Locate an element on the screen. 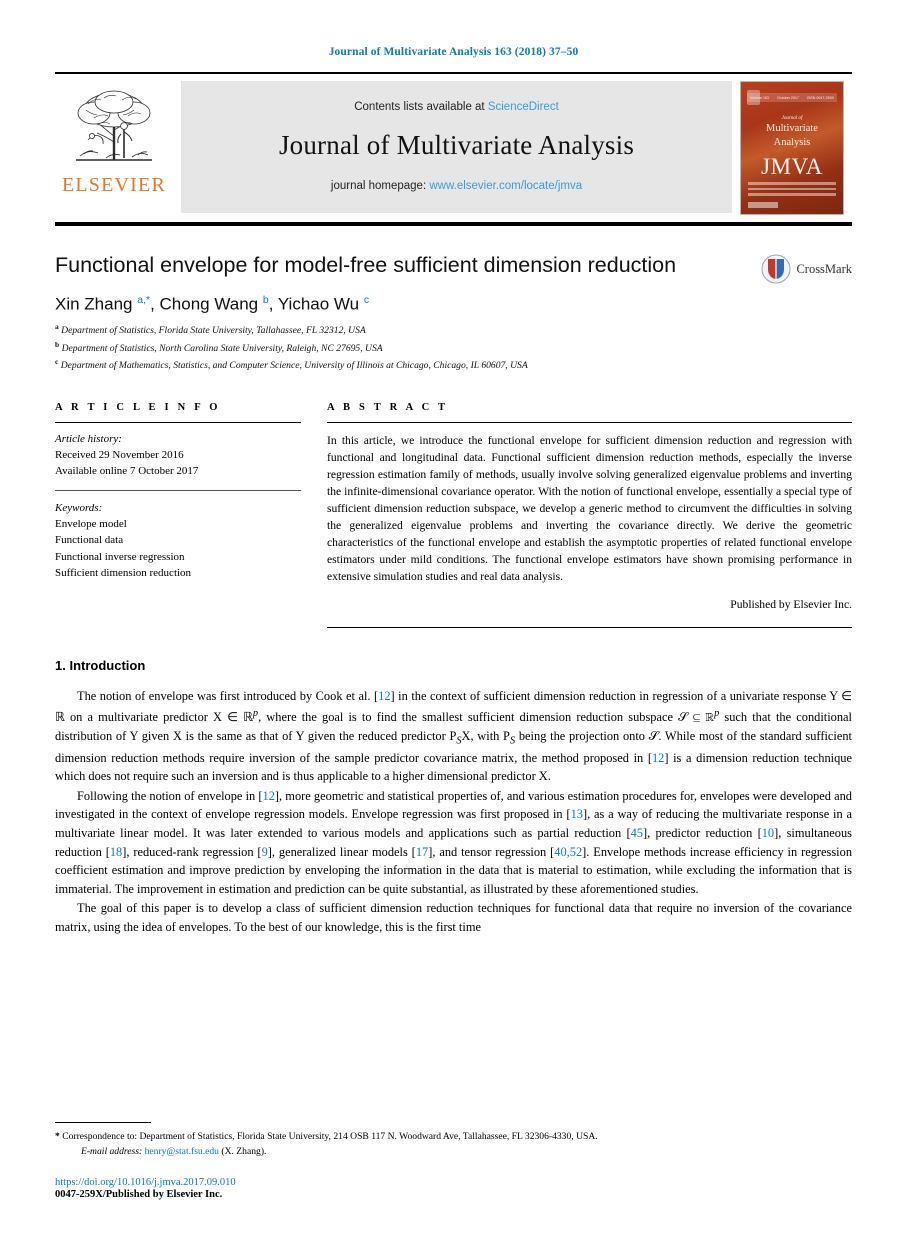 Image resolution: width=907 pixels, height=1238 pixels. cover-title-block: Journal of Multivariate Analysis is located at coordinates (792, 132).